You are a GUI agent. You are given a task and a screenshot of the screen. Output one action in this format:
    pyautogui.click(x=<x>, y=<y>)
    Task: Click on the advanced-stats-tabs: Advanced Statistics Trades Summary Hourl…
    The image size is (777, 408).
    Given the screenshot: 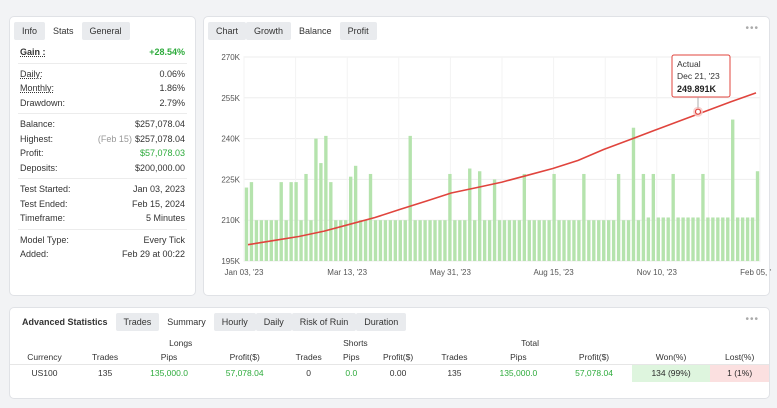 What is the action you would take?
    pyautogui.click(x=389, y=322)
    